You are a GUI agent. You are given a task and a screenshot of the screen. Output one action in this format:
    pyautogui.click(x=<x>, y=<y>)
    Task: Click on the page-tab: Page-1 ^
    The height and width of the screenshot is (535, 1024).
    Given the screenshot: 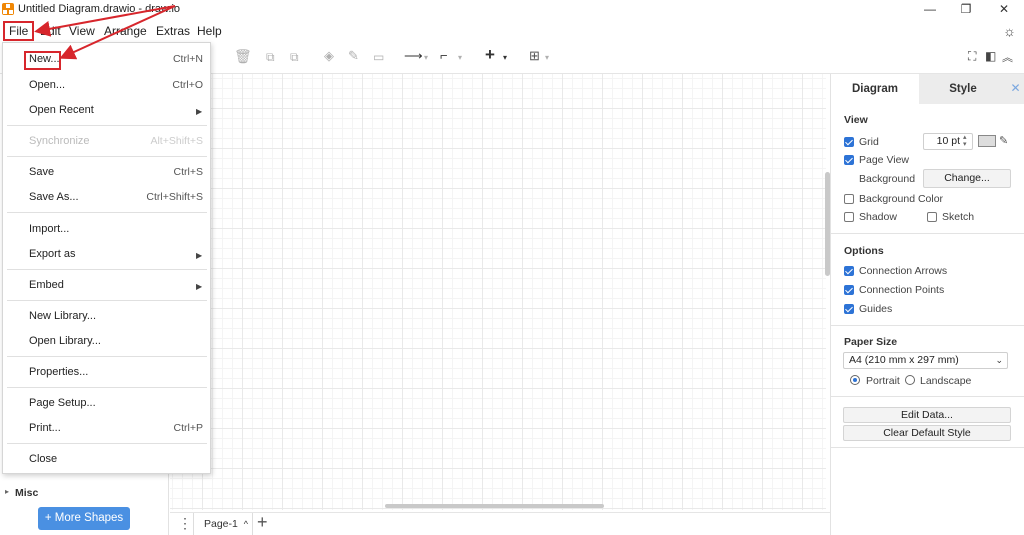 What is the action you would take?
    pyautogui.click(x=223, y=524)
    